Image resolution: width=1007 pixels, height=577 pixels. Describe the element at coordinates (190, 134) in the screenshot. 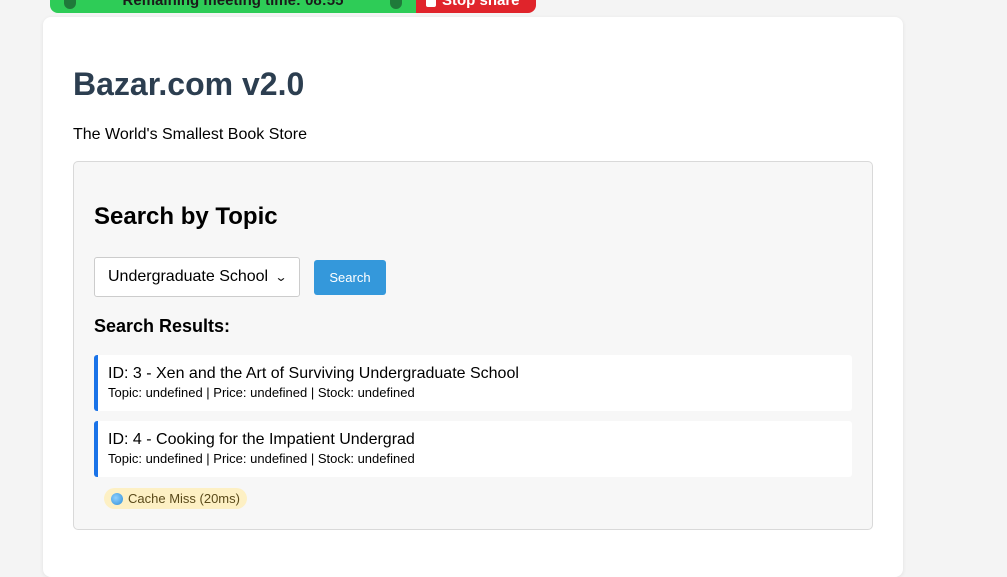

I see `page-subtitle: The World's Smallest Book Store` at that location.